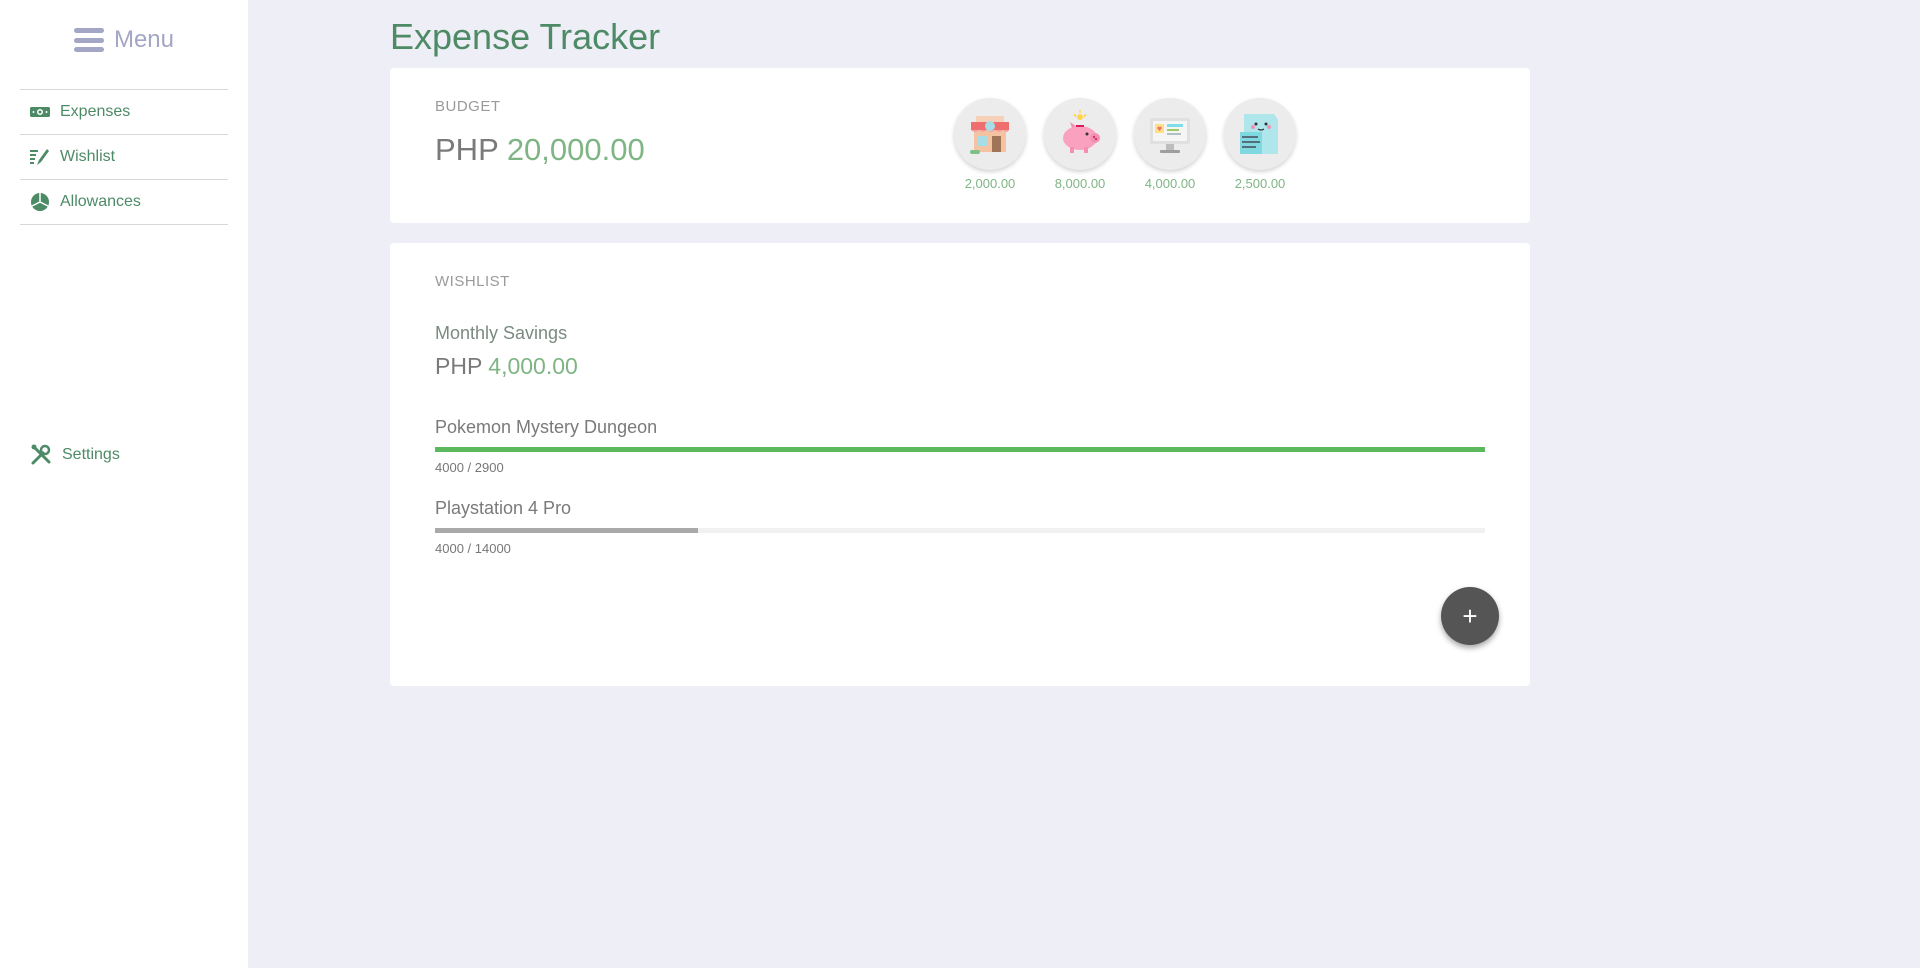 The width and height of the screenshot is (1920, 968). What do you see at coordinates (525, 36) in the screenshot?
I see `page-title: Expense Tracker` at bounding box center [525, 36].